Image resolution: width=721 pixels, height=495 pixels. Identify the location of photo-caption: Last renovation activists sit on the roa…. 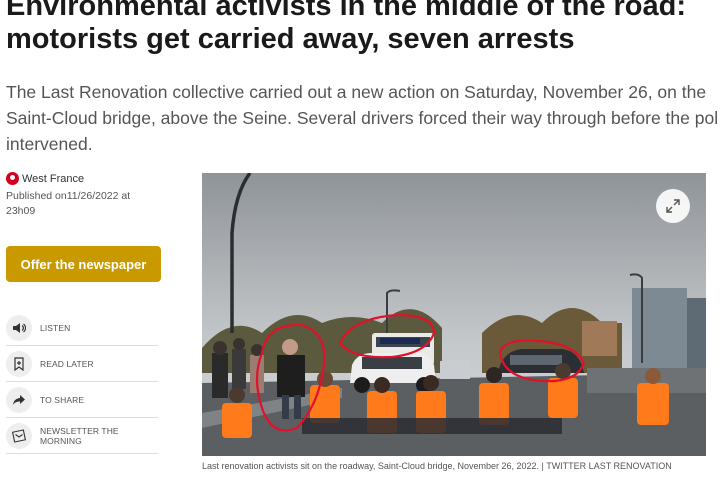
(437, 466).